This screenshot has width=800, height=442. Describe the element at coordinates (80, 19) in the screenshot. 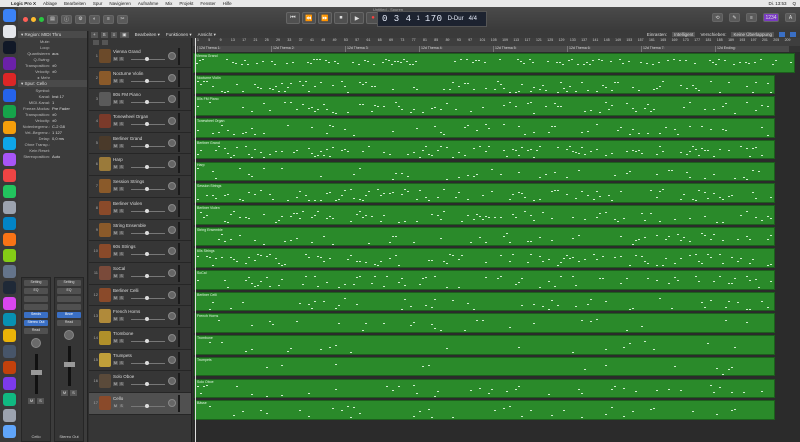

I see `toolbar-button: ⚙` at that location.